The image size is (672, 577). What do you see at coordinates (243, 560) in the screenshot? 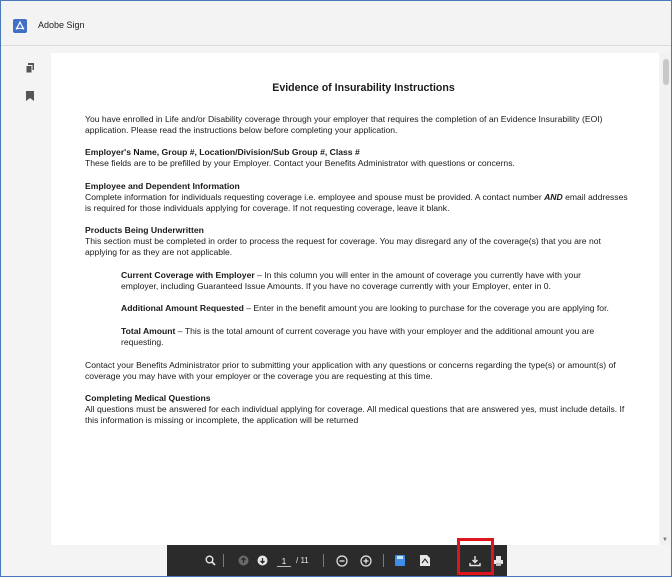
I see `prev-page-icon` at bounding box center [243, 560].